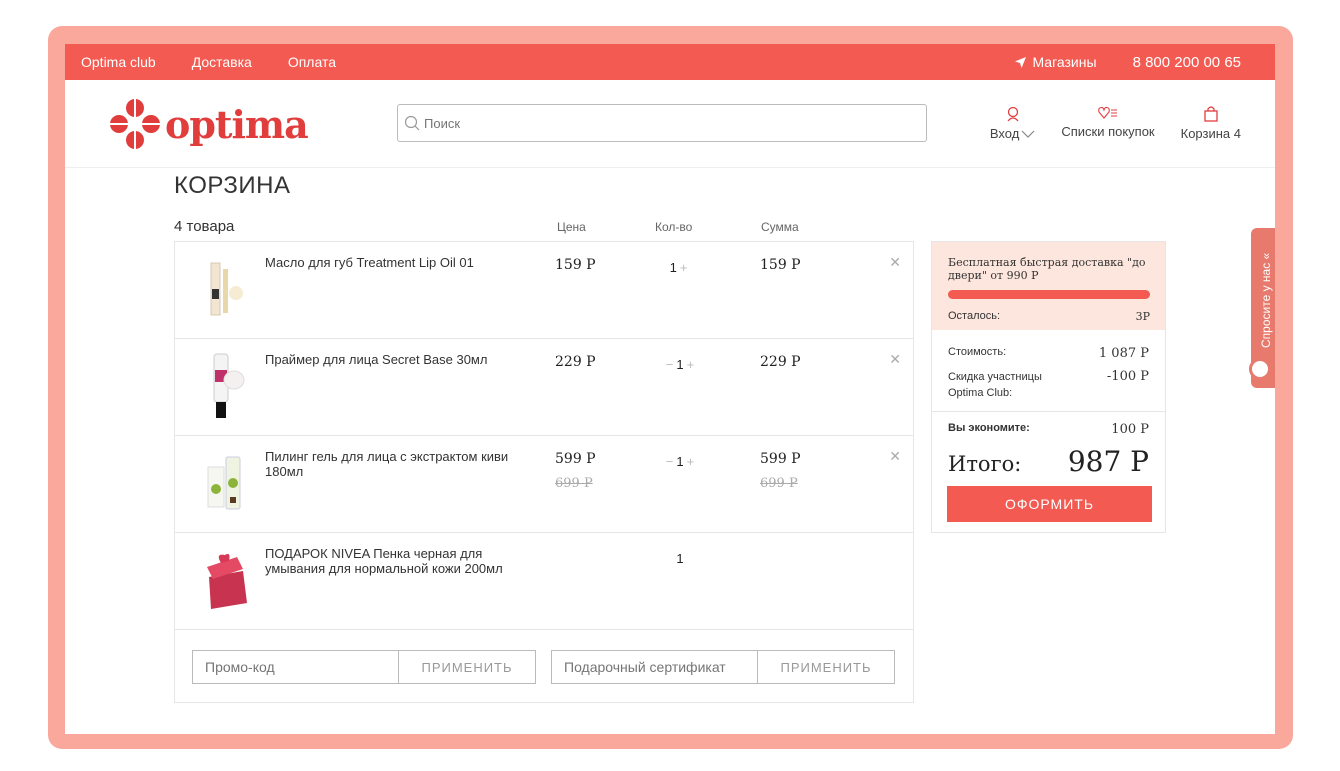  What do you see at coordinates (295, 667) in the screenshot?
I see `promo-code-input` at bounding box center [295, 667].